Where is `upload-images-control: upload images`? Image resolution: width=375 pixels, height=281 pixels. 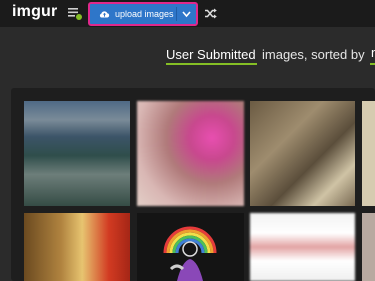 upload-images-control: upload images is located at coordinates (143, 14).